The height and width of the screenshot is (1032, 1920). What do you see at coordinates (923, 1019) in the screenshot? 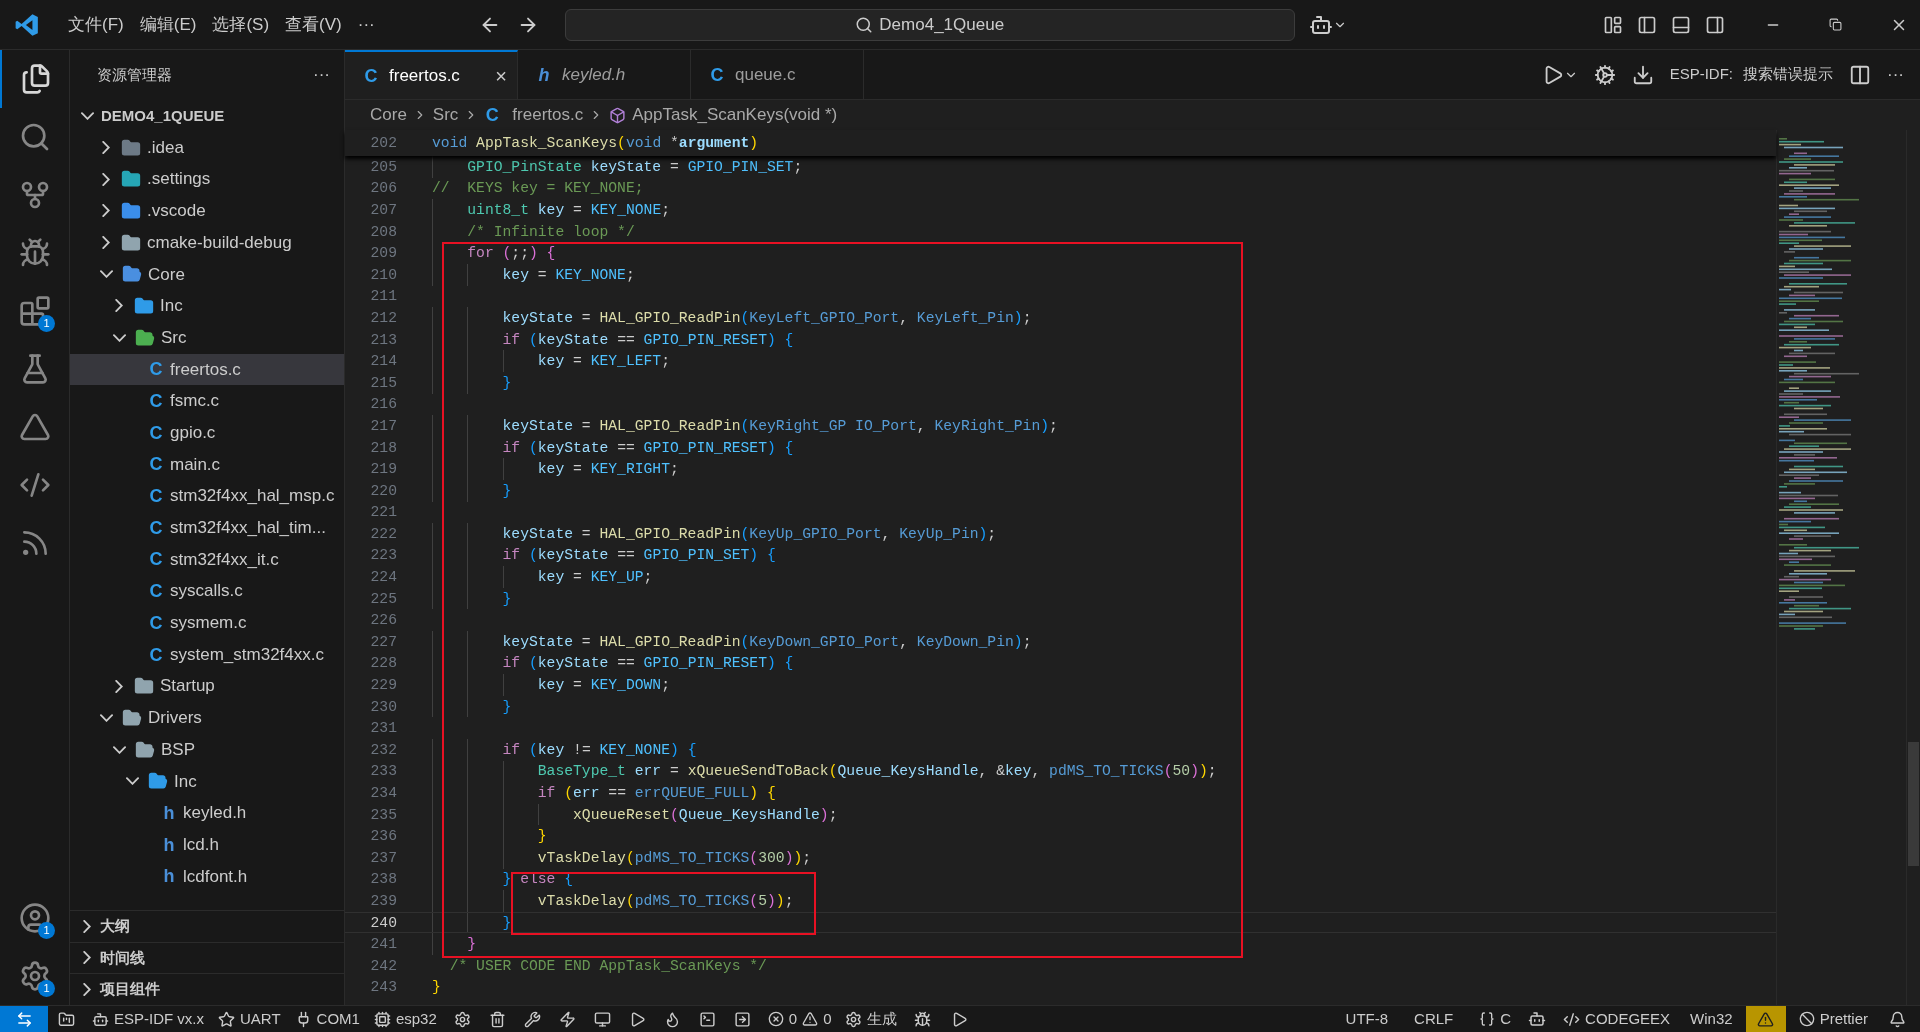
I see `bug-icon` at bounding box center [923, 1019].